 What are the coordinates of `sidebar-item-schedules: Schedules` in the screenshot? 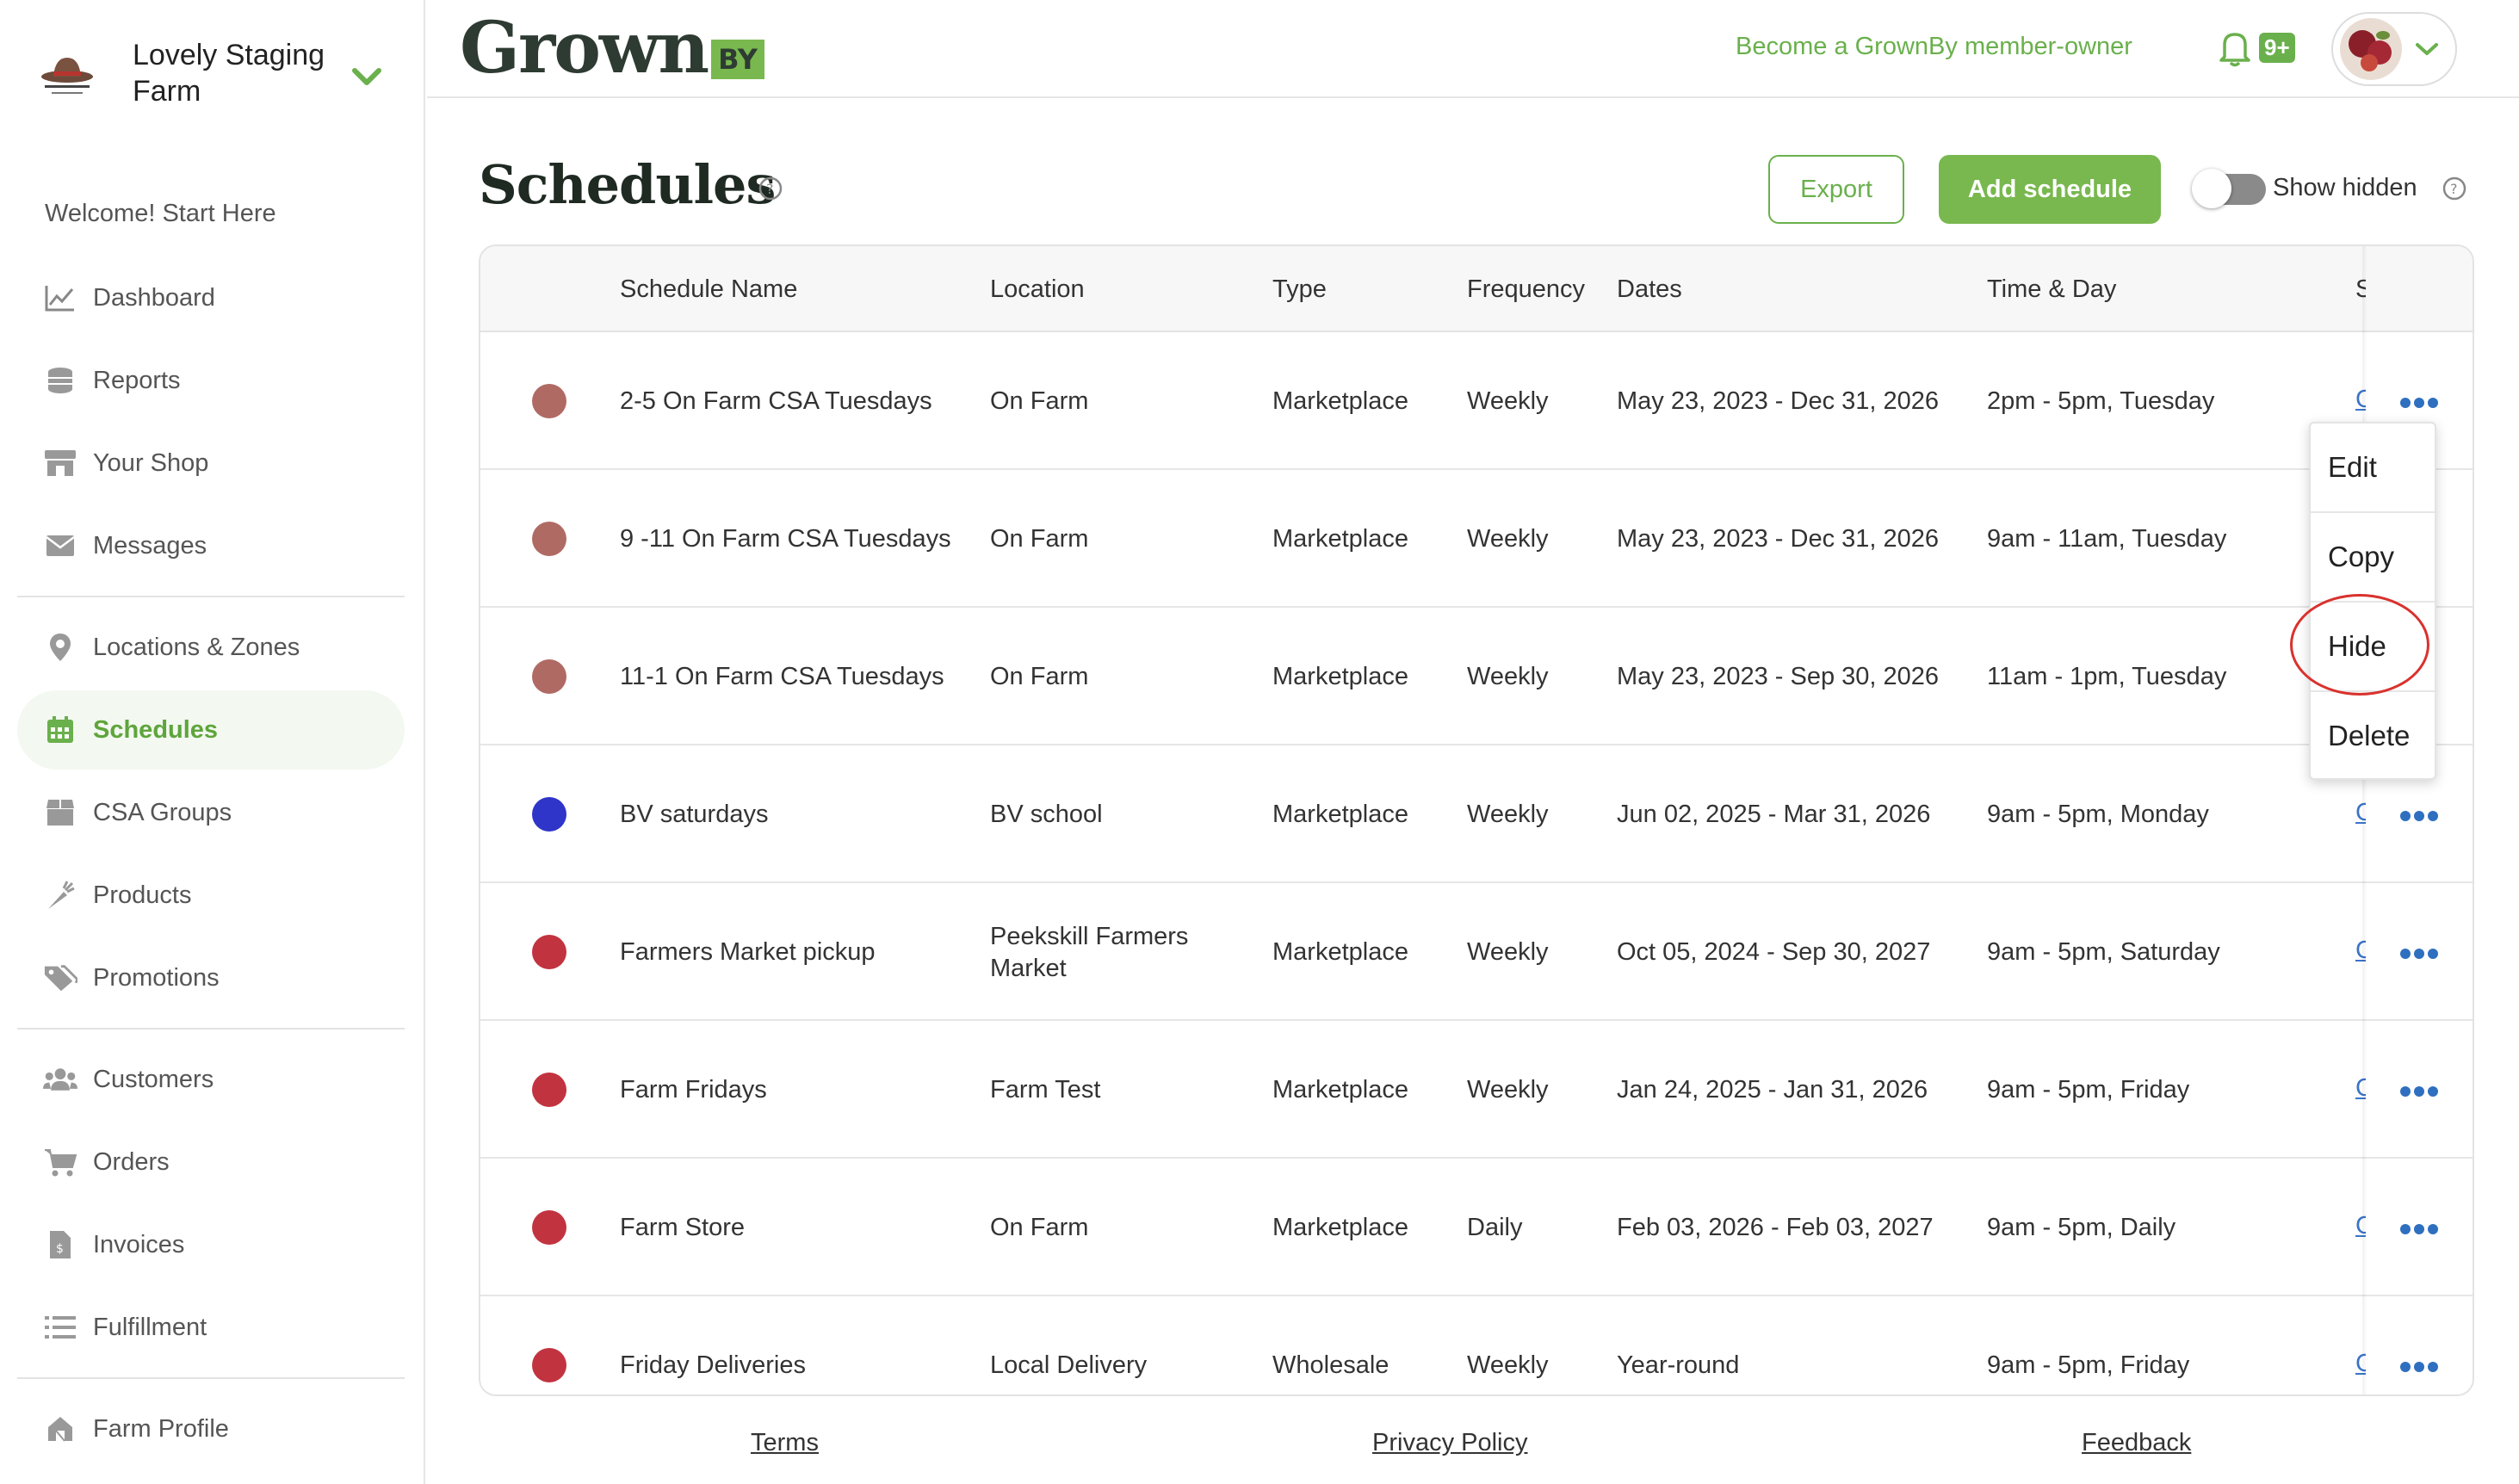 It's located at (211, 730).